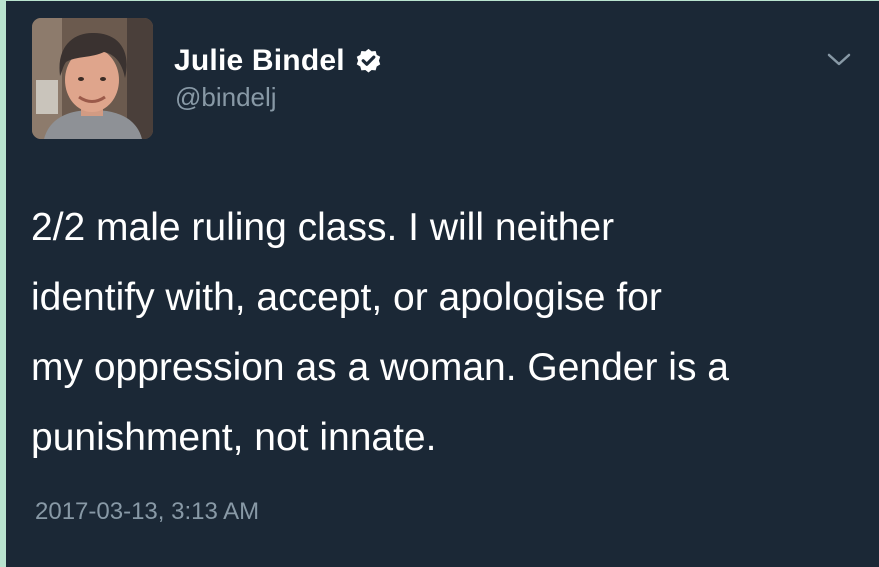 The width and height of the screenshot is (879, 567). I want to click on avatar, so click(92, 78).